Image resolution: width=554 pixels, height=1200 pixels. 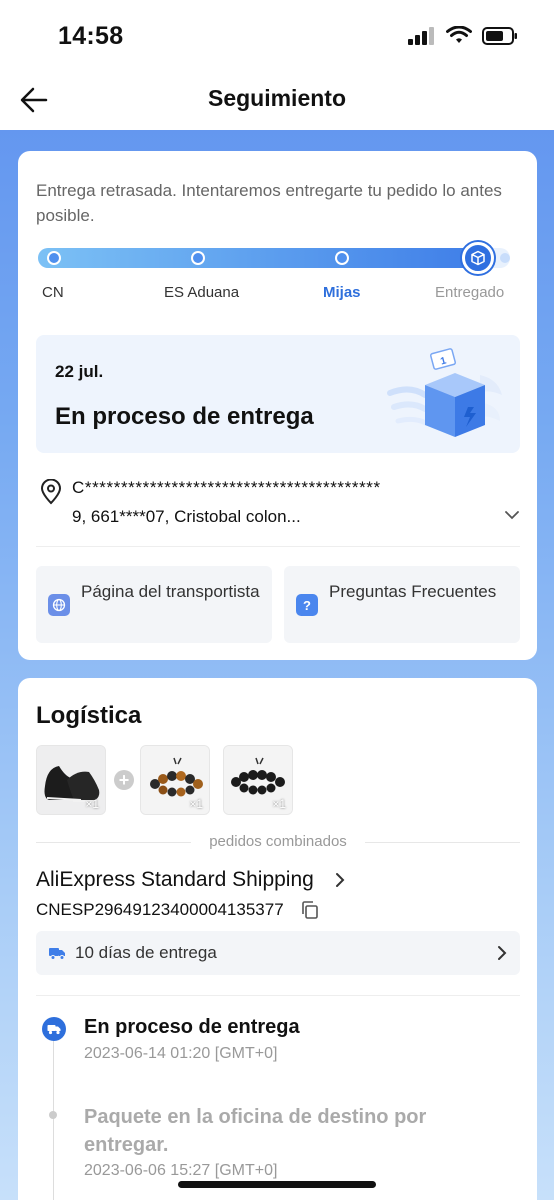 I want to click on carrier-name-link: AliExpress Standard Shipping, so click(x=175, y=880).